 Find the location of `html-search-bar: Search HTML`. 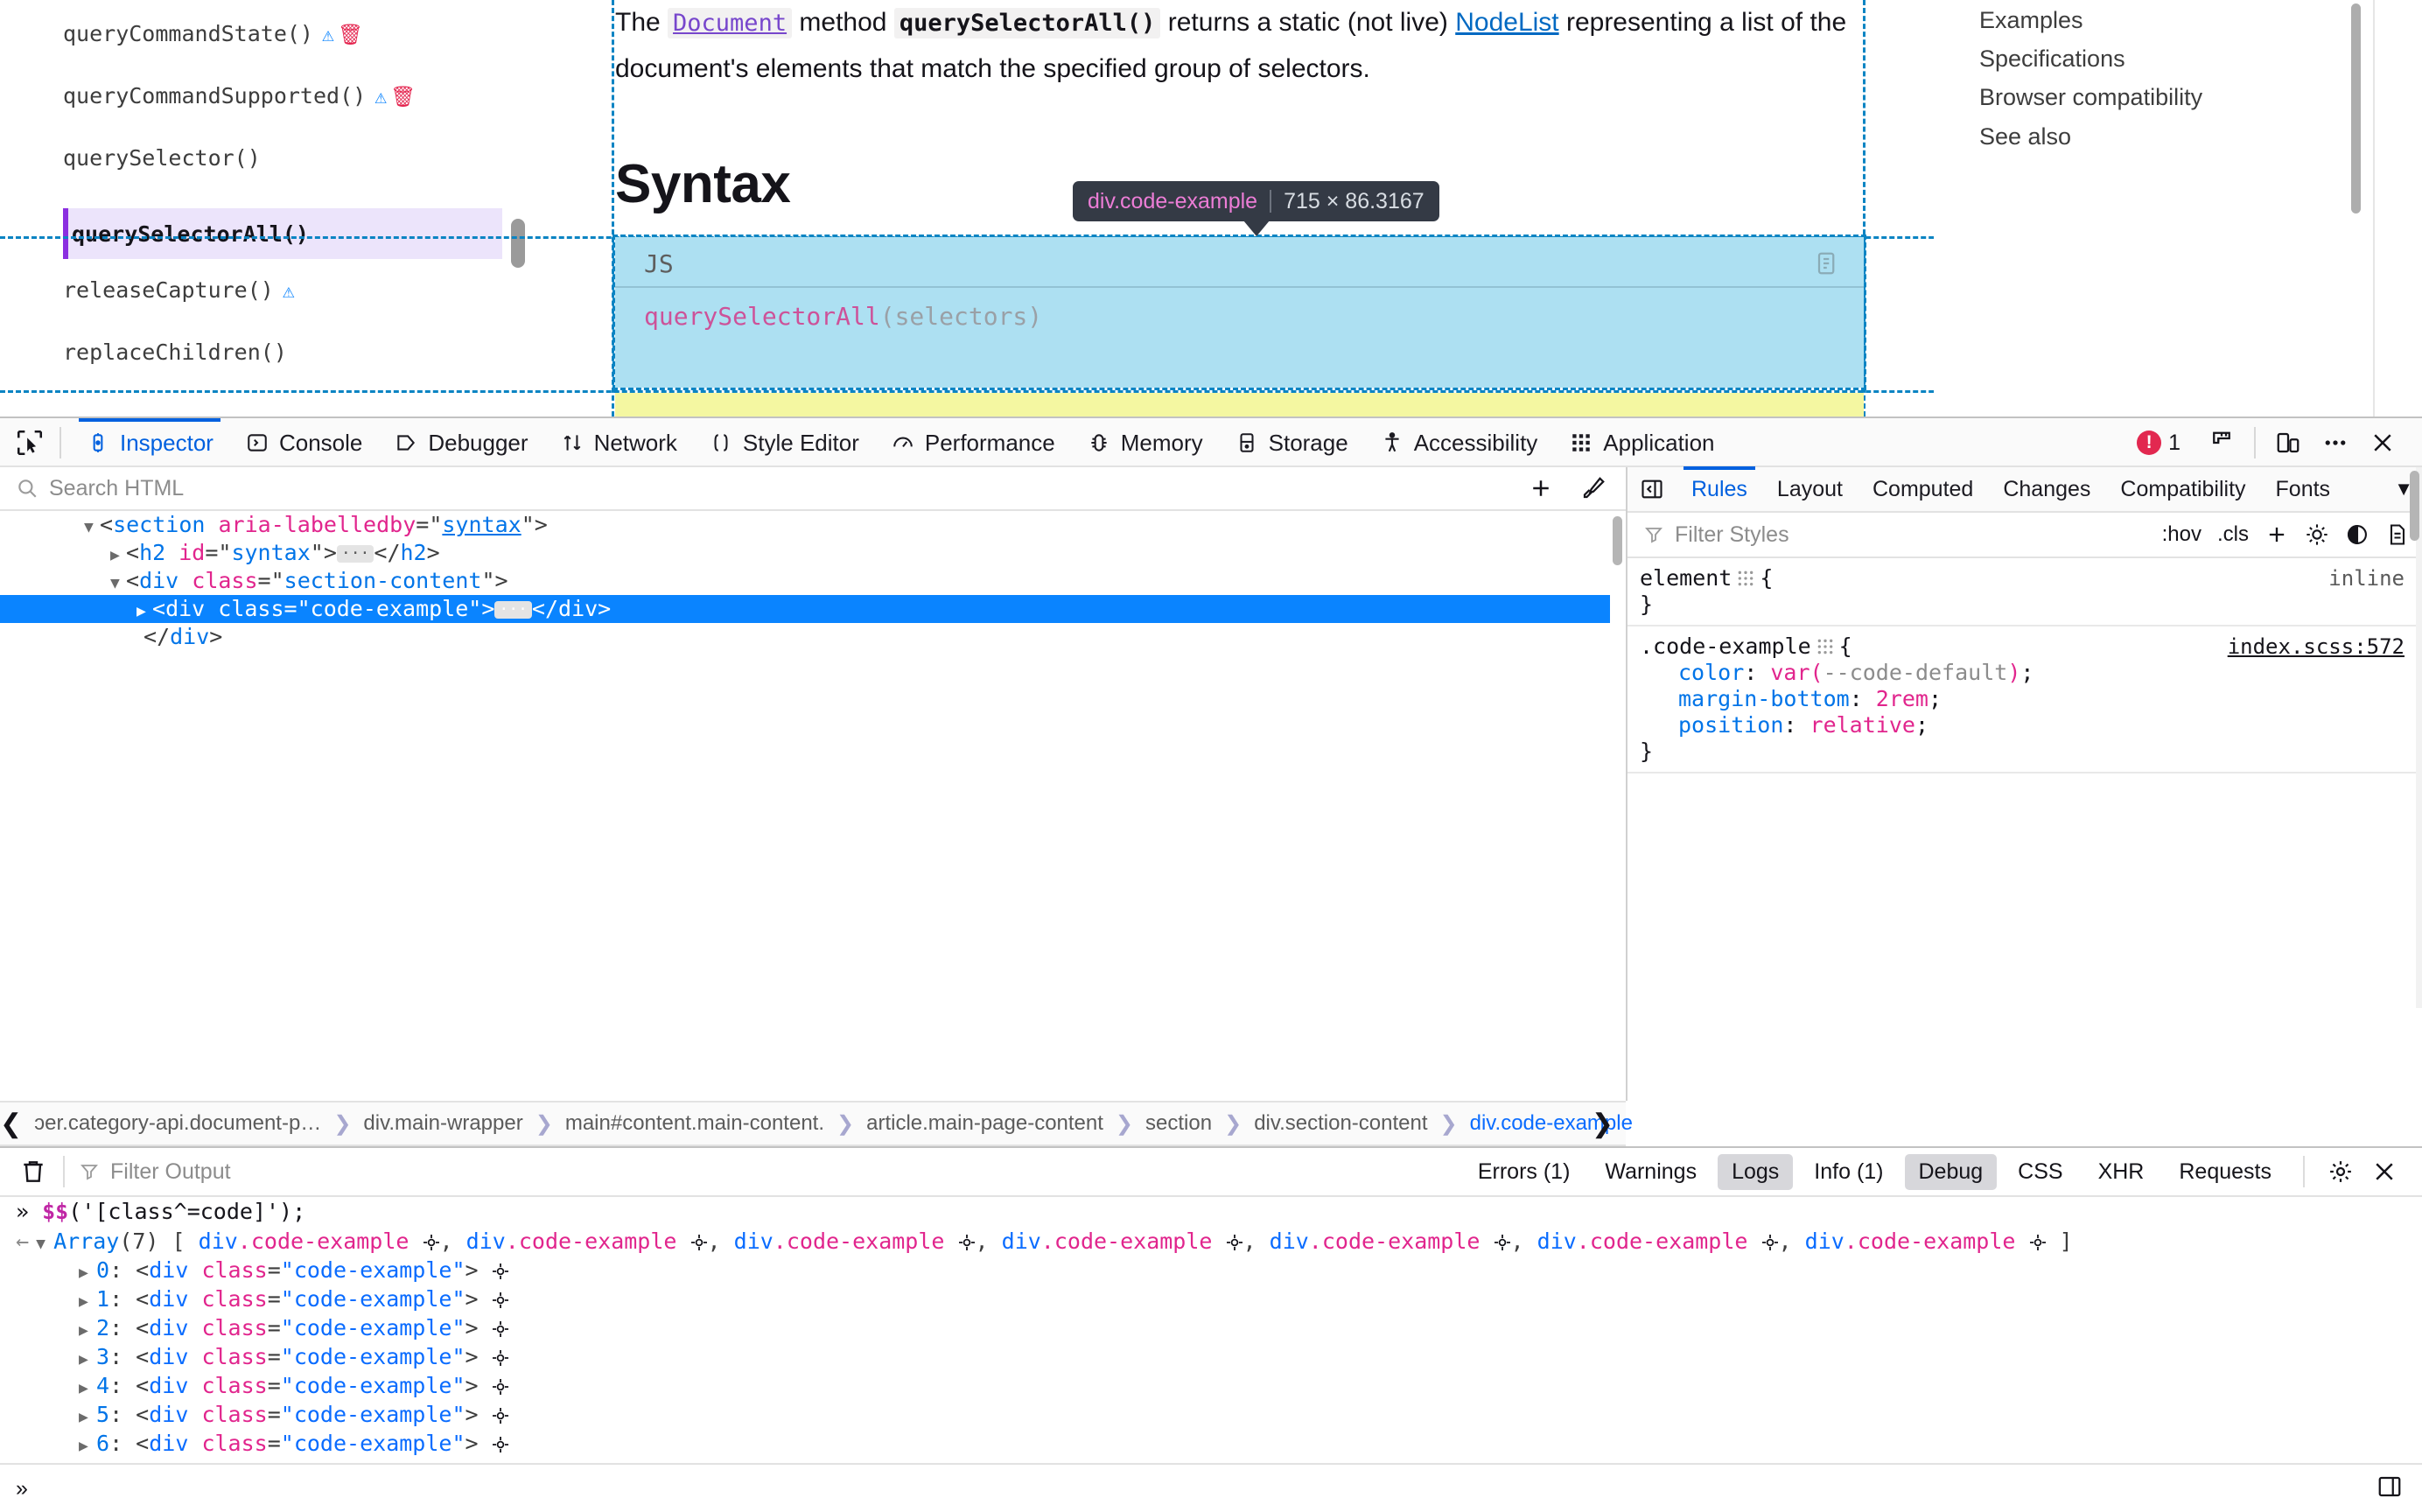

html-search-bar: Search HTML is located at coordinates (813, 489).